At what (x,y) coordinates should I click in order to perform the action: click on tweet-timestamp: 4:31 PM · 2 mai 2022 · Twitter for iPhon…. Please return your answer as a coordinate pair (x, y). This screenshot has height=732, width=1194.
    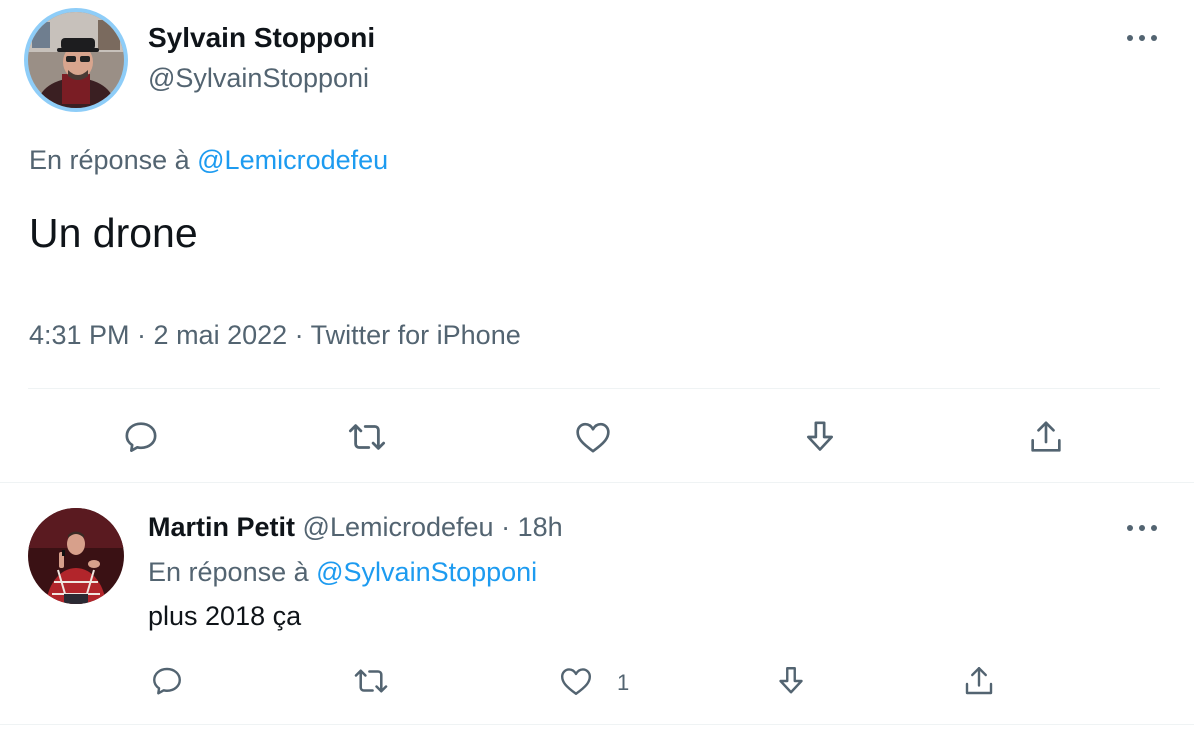
    Looking at the image, I should click on (275, 335).